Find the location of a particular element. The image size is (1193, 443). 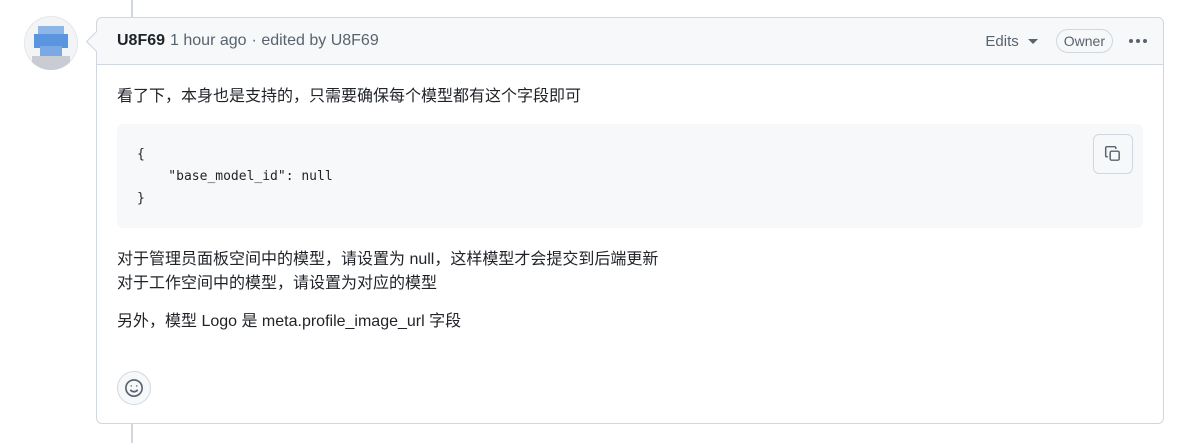

code-line-2: "base_model_id": null is located at coordinates (235, 176).